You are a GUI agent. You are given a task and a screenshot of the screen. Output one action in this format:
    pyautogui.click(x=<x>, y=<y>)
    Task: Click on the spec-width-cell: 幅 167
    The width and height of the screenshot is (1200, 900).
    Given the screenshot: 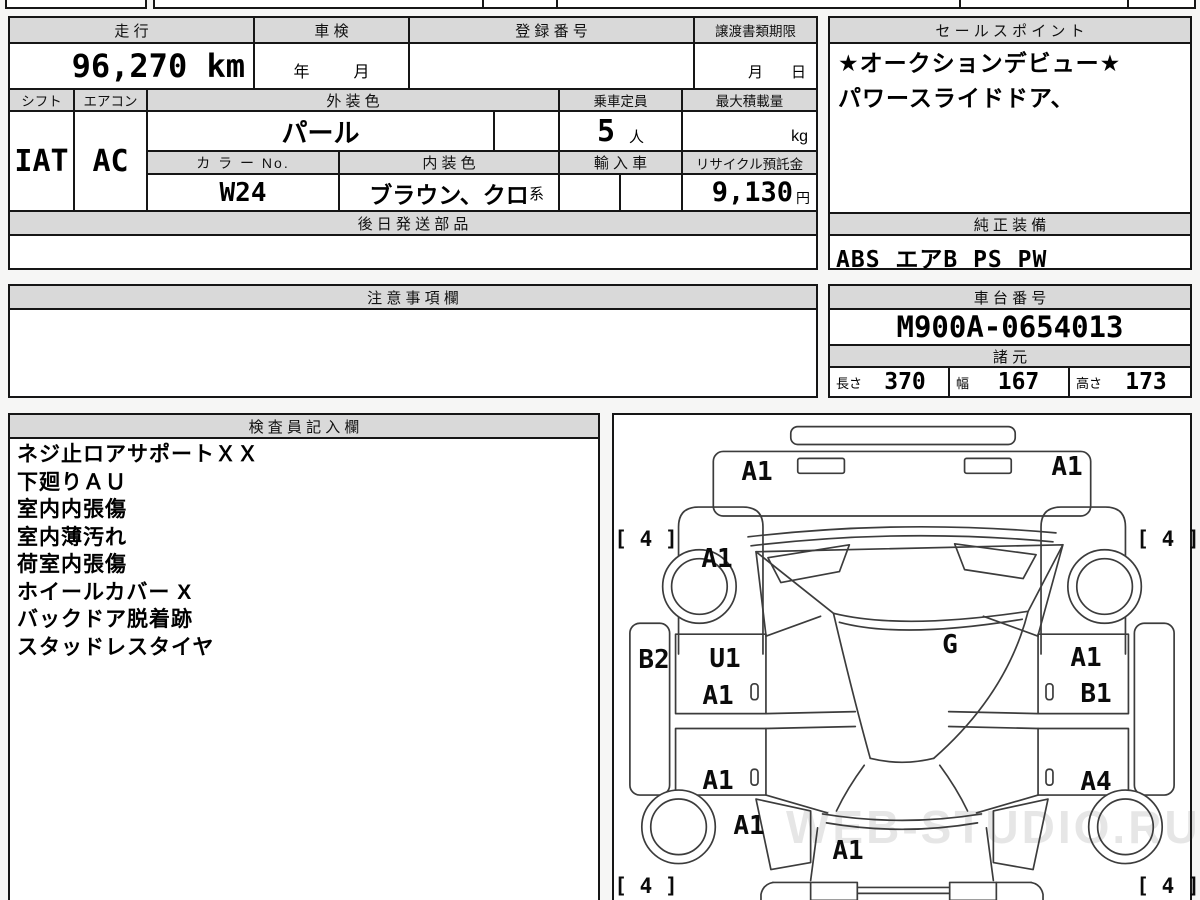 What is the action you would take?
    pyautogui.click(x=1010, y=382)
    